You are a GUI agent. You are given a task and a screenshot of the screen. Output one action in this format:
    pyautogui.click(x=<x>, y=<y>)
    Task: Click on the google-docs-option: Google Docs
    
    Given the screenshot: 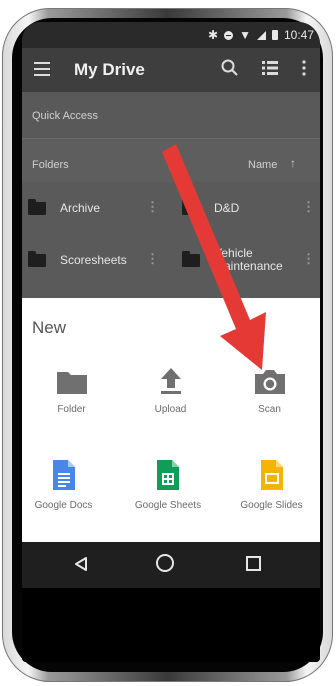 What is the action you would take?
    pyautogui.click(x=67, y=483)
    